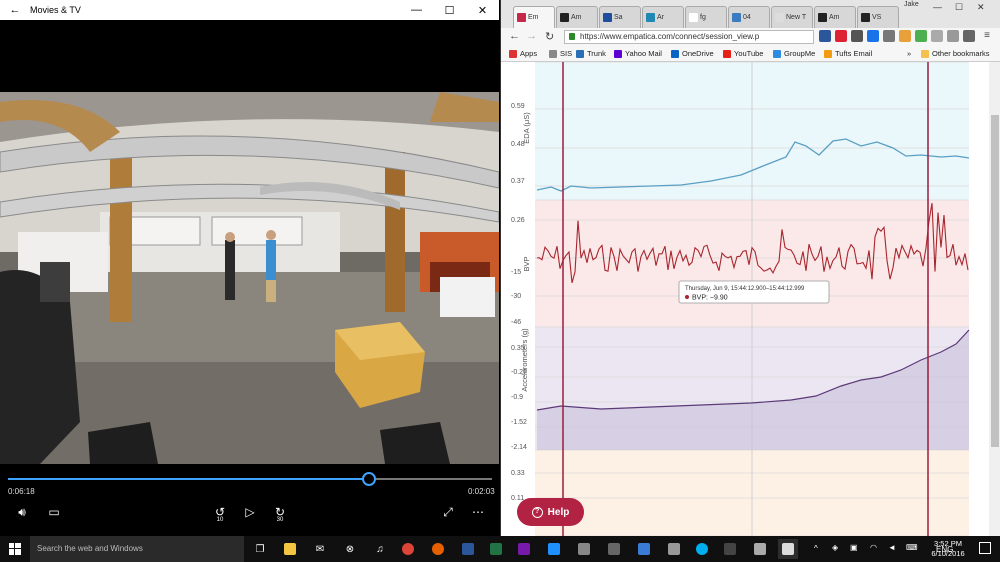  I want to click on bookmark-item: YouTube, so click(743, 53).